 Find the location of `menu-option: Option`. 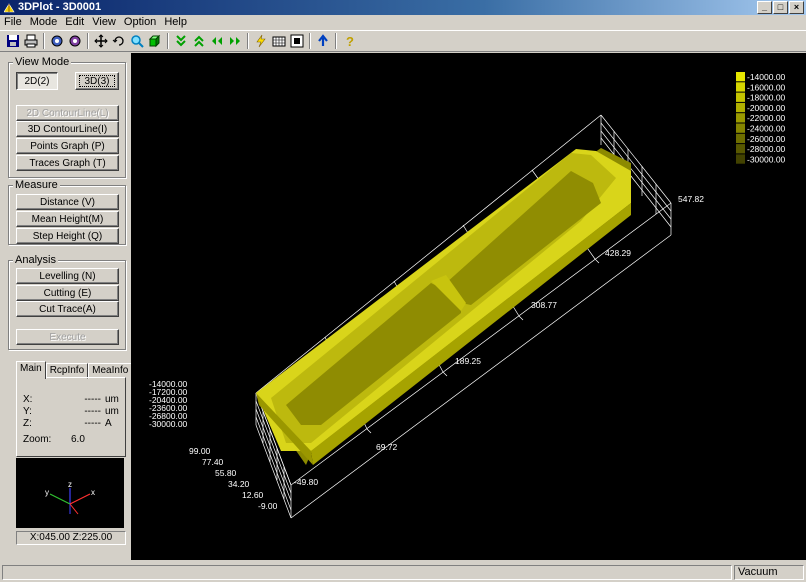

menu-option: Option is located at coordinates (140, 22).